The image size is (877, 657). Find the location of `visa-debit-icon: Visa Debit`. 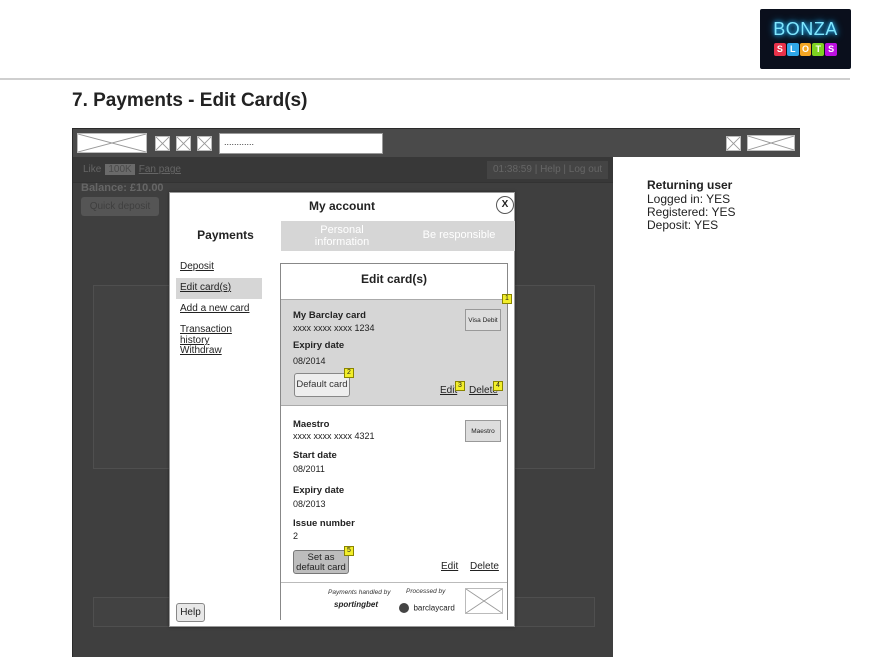

visa-debit-icon: Visa Debit is located at coordinates (483, 320).